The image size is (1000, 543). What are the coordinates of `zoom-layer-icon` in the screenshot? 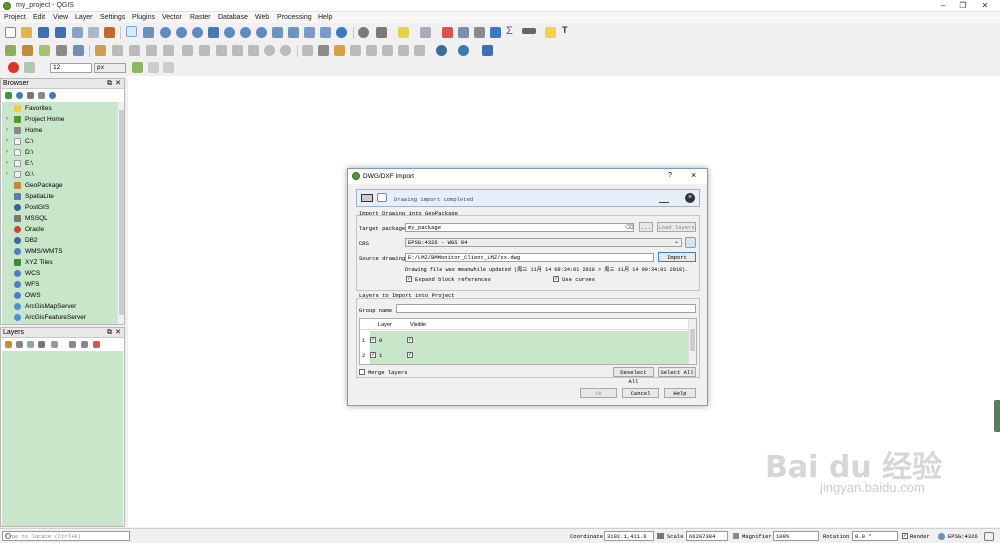 It's located at (245, 32).